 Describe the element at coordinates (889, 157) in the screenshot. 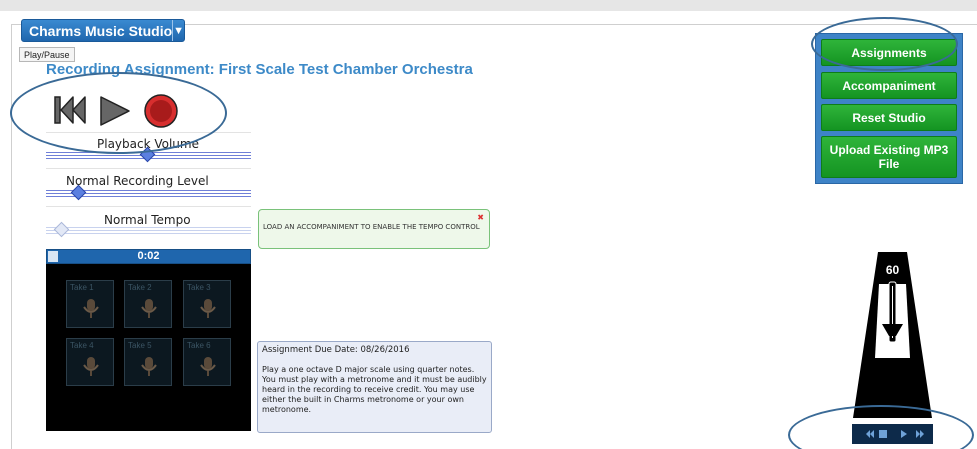

I see `upload-mp3-button: Upload Existing MP3 File` at that location.